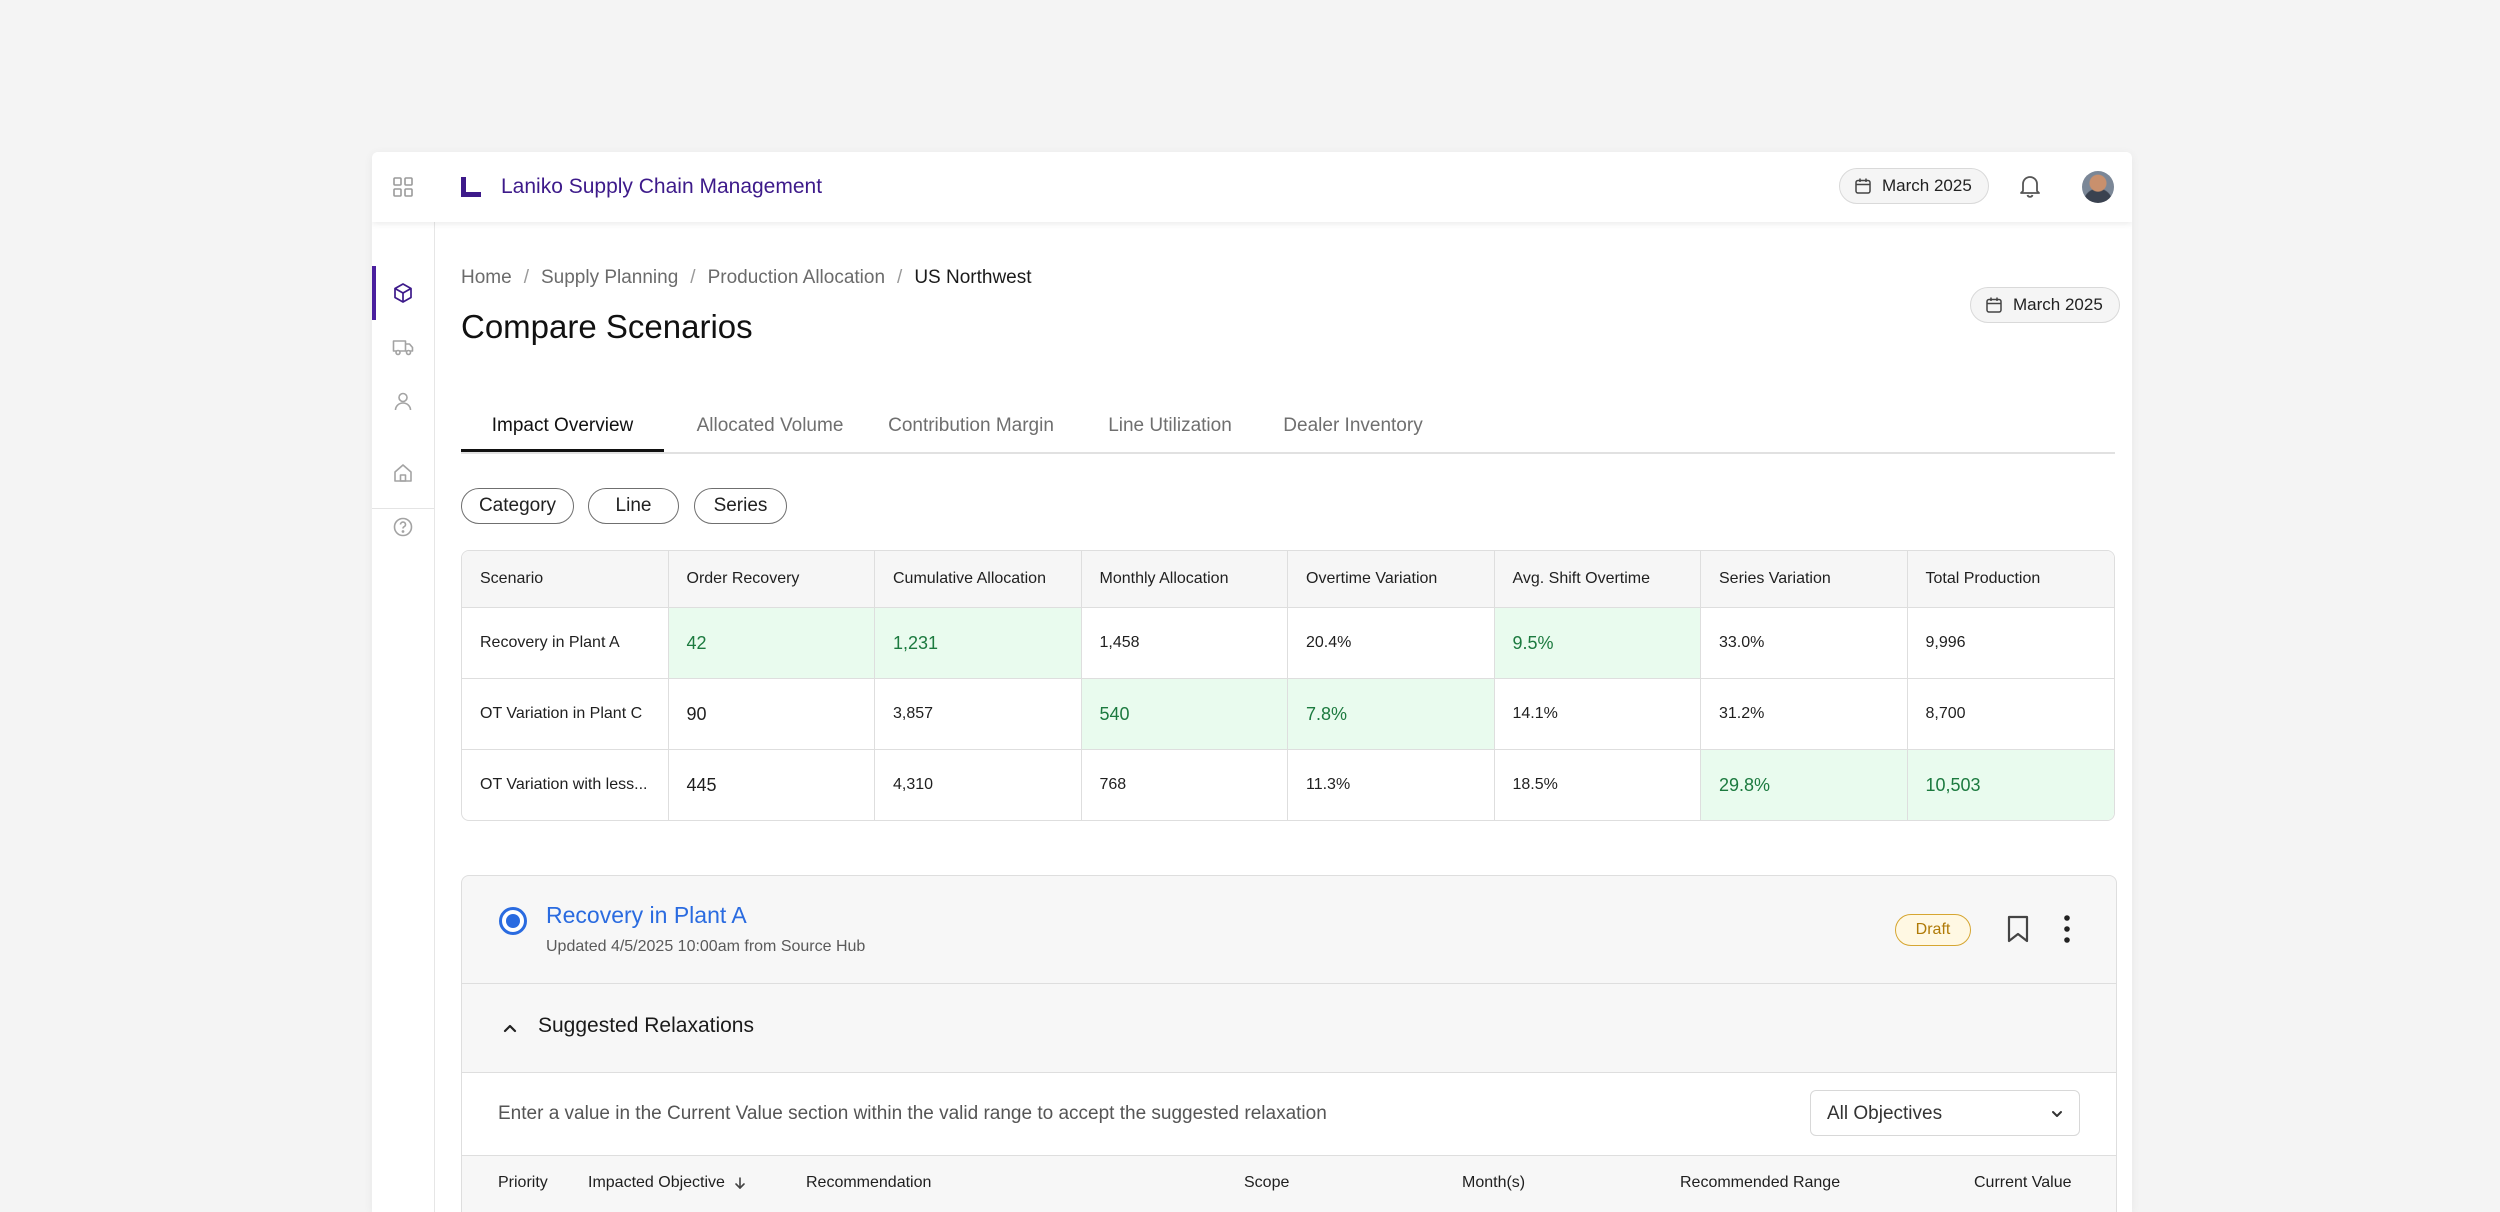  Describe the element at coordinates (2098, 187) in the screenshot. I see `avatar` at that location.